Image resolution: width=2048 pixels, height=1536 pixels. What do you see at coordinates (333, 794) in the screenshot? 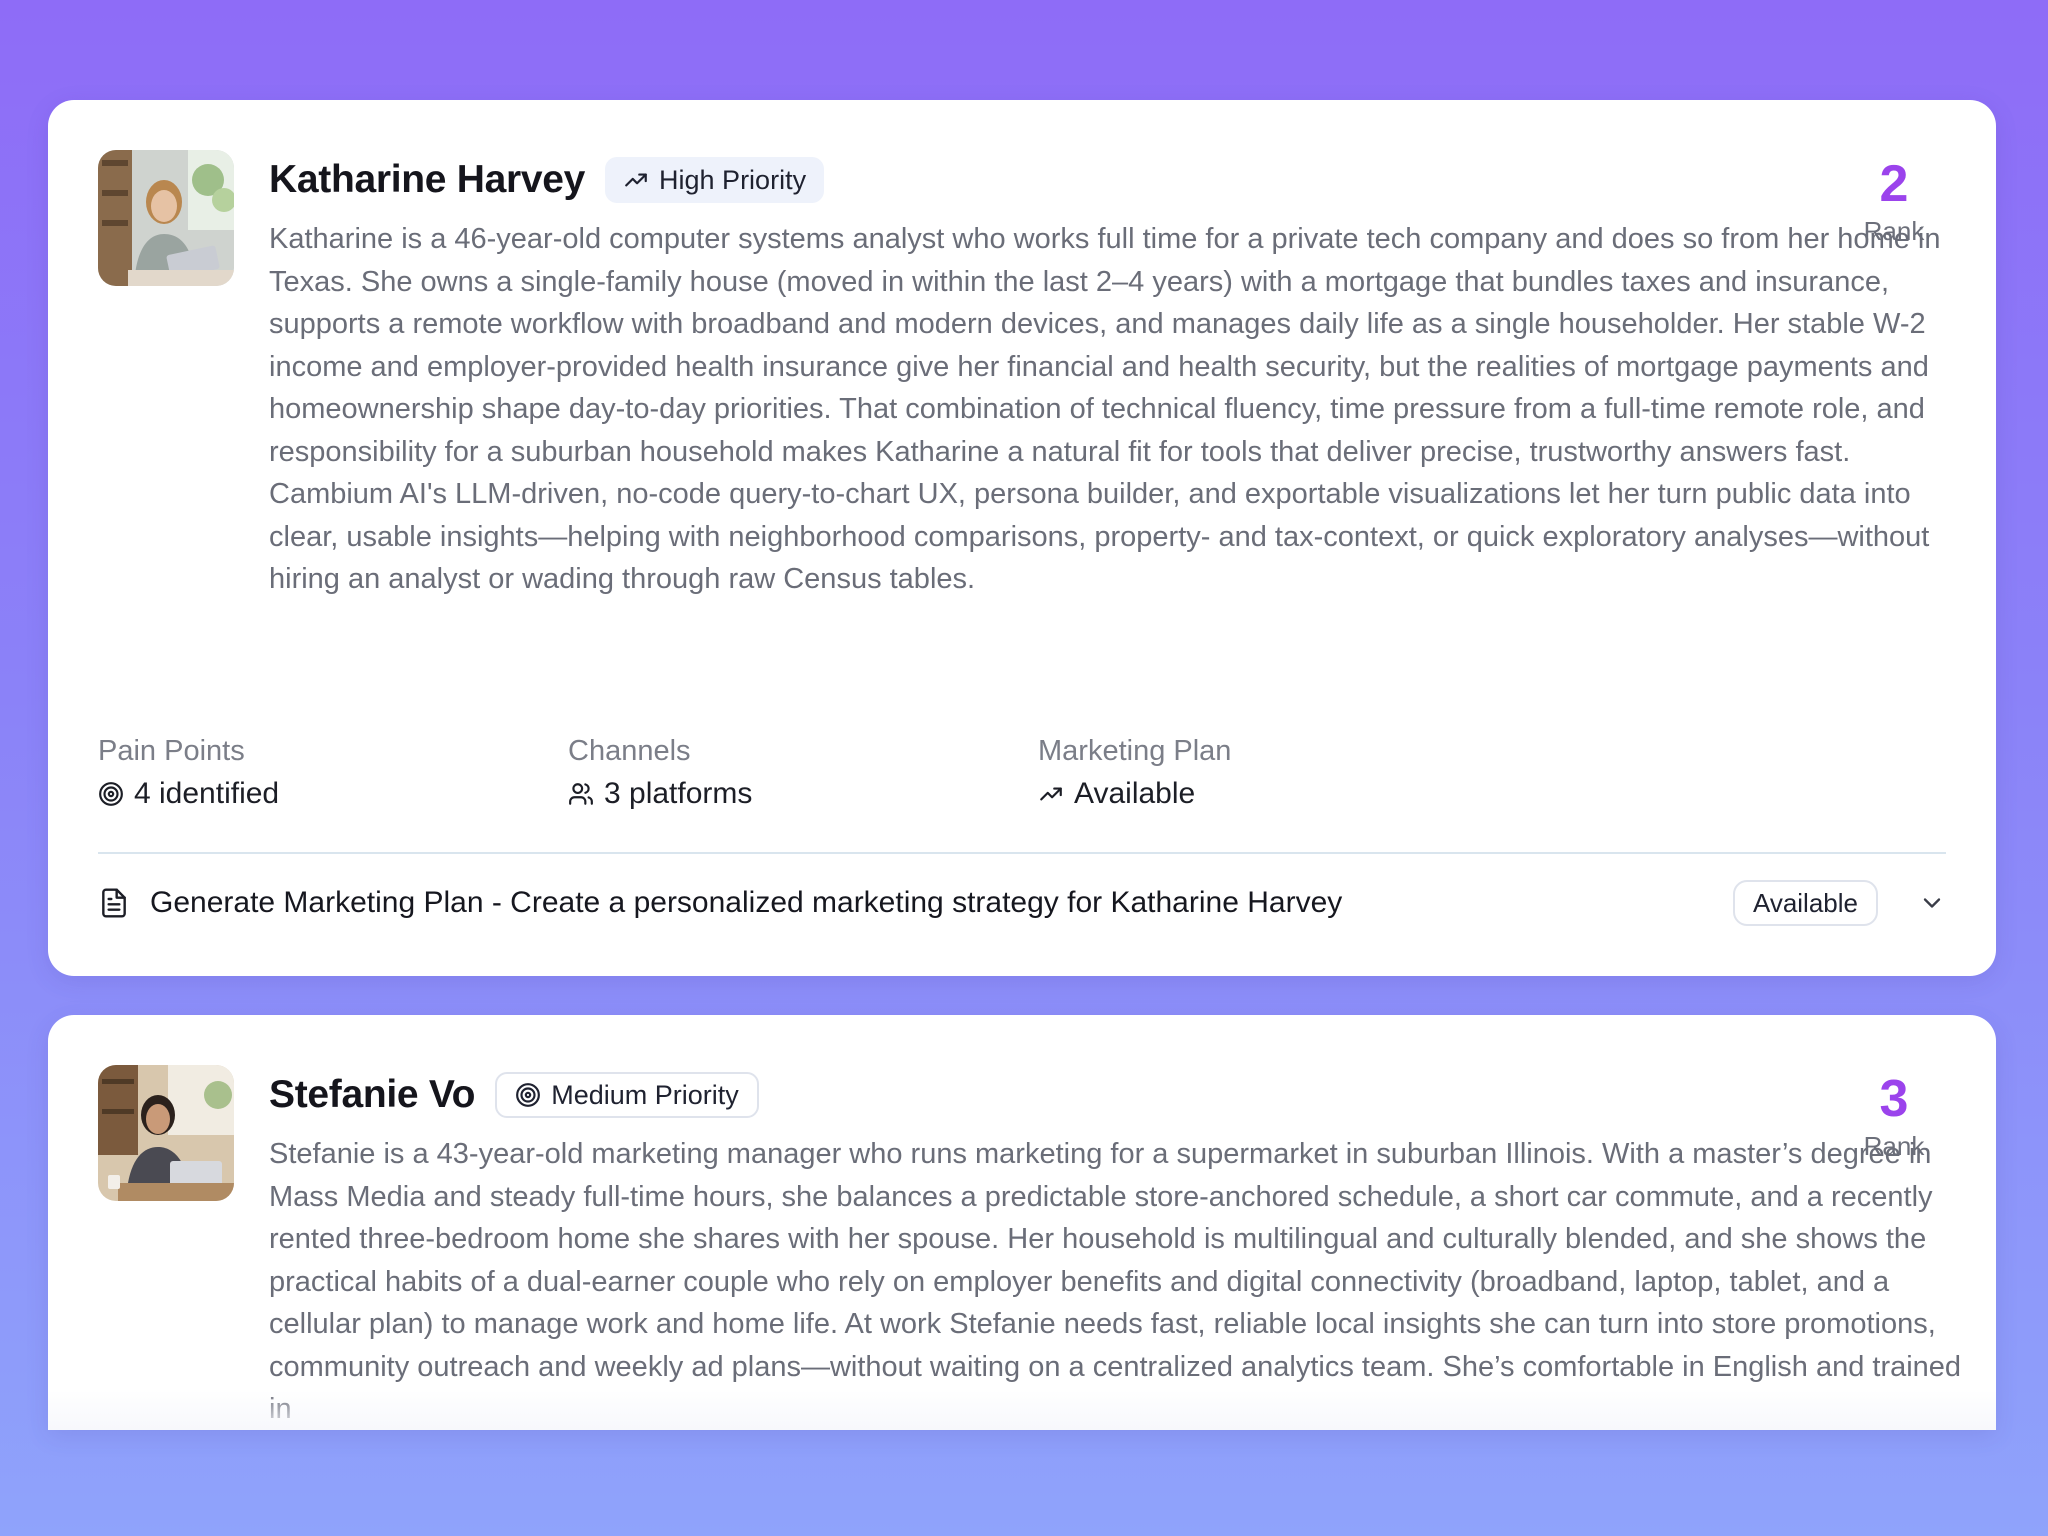
I see `stat-value-row: 4 identified` at bounding box center [333, 794].